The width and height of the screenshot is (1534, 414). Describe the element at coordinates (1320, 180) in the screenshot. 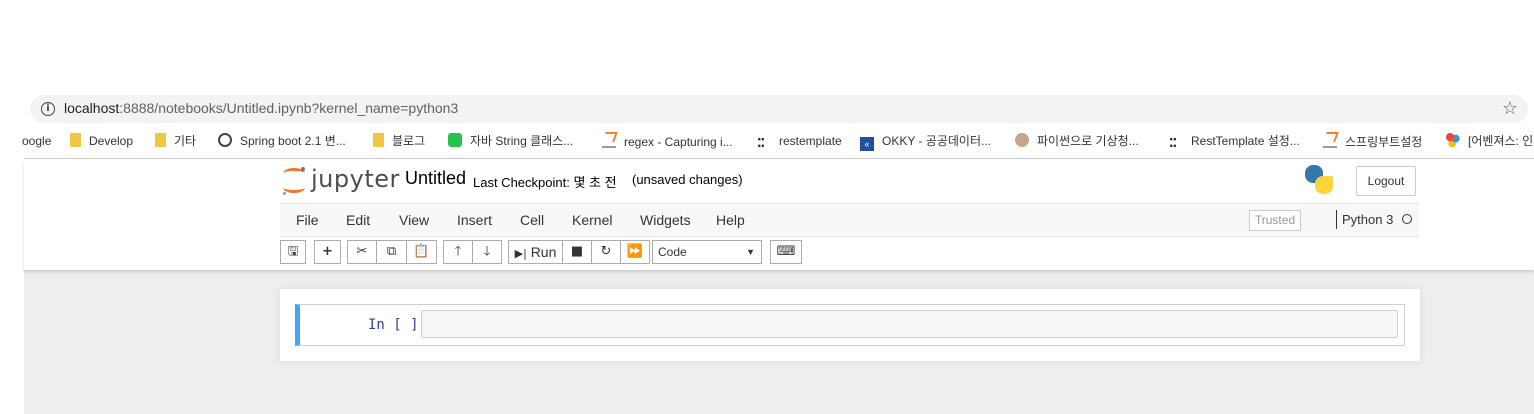

I see `python-logo-icon` at that location.